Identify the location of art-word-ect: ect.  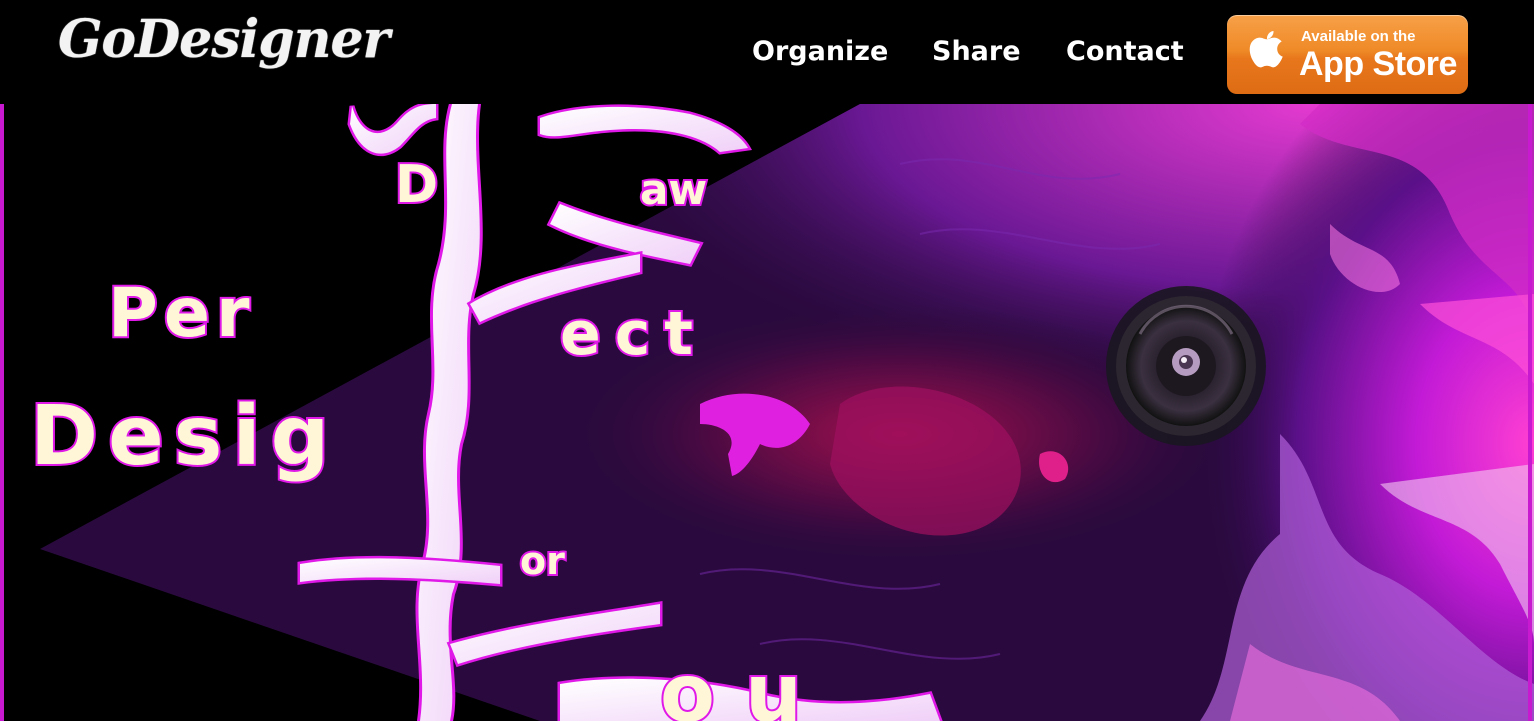
(633, 334).